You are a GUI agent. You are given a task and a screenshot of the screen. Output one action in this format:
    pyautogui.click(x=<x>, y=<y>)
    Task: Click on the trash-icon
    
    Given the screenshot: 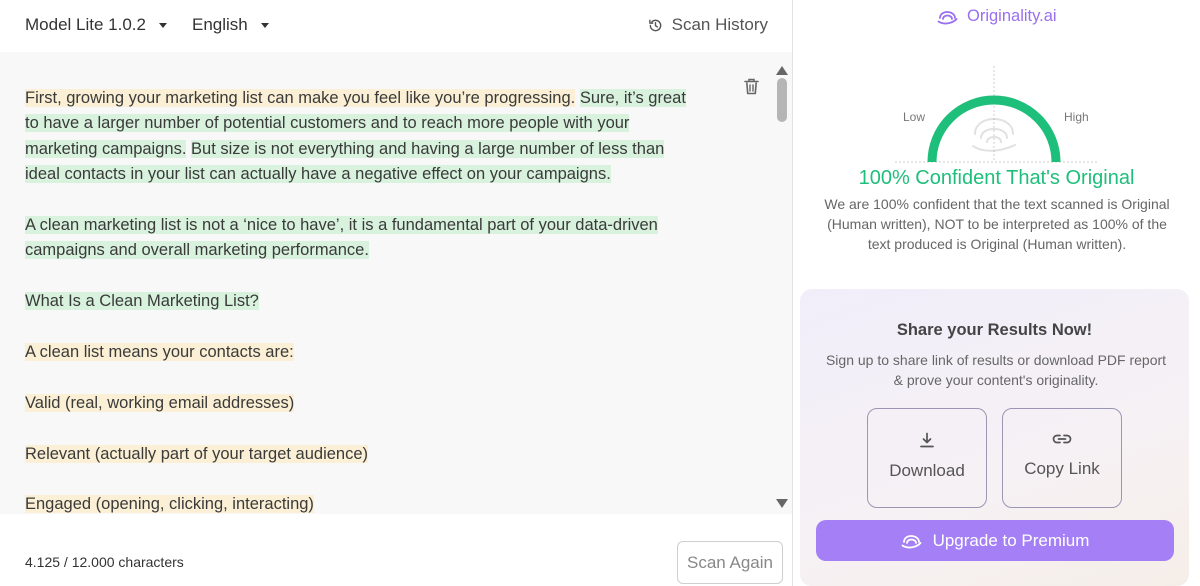 What is the action you would take?
    pyautogui.click(x=751, y=86)
    